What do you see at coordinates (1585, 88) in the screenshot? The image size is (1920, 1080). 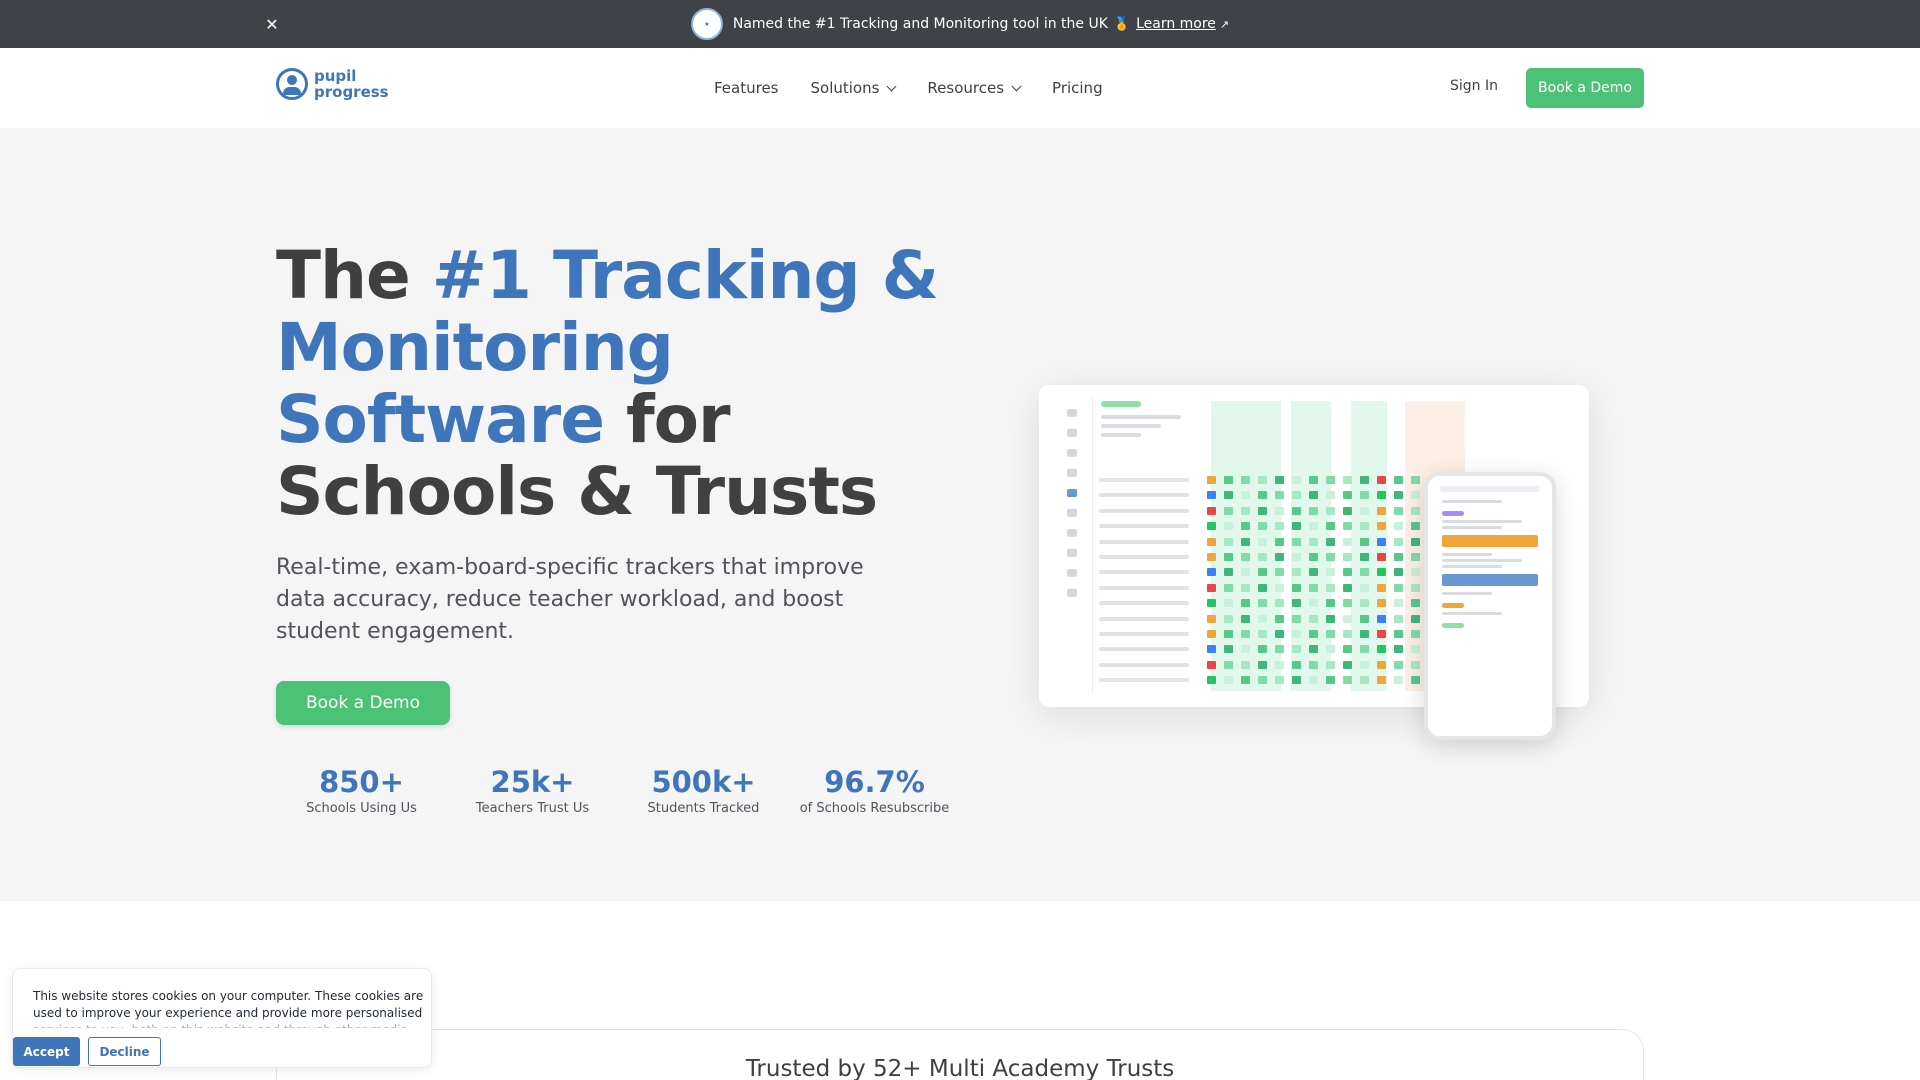 I see `header-book-demo-button: Book a Demo` at bounding box center [1585, 88].